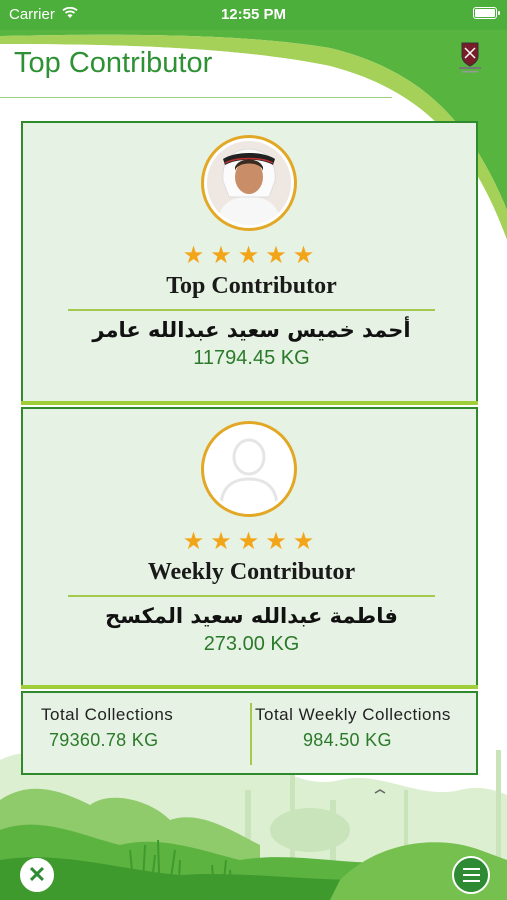 The width and height of the screenshot is (507, 900). I want to click on close-icon: ✕, so click(37, 874).